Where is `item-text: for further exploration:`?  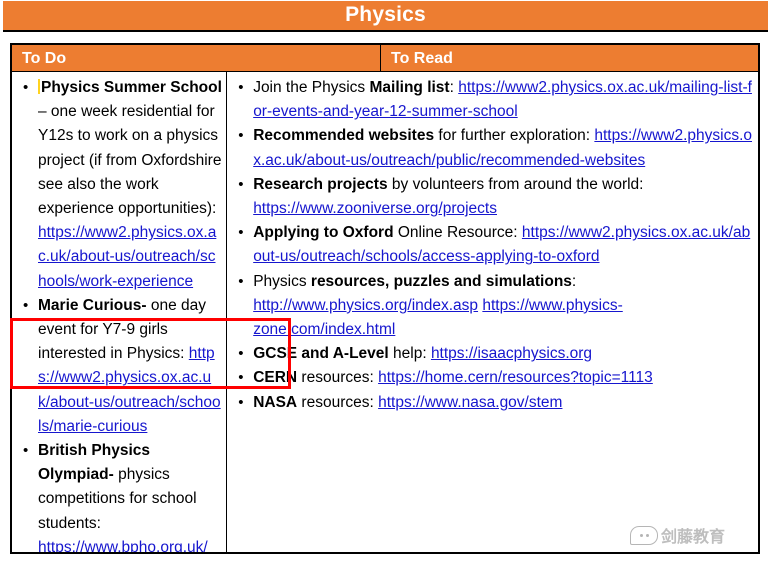
item-text: for further exploration: is located at coordinates (512, 136).